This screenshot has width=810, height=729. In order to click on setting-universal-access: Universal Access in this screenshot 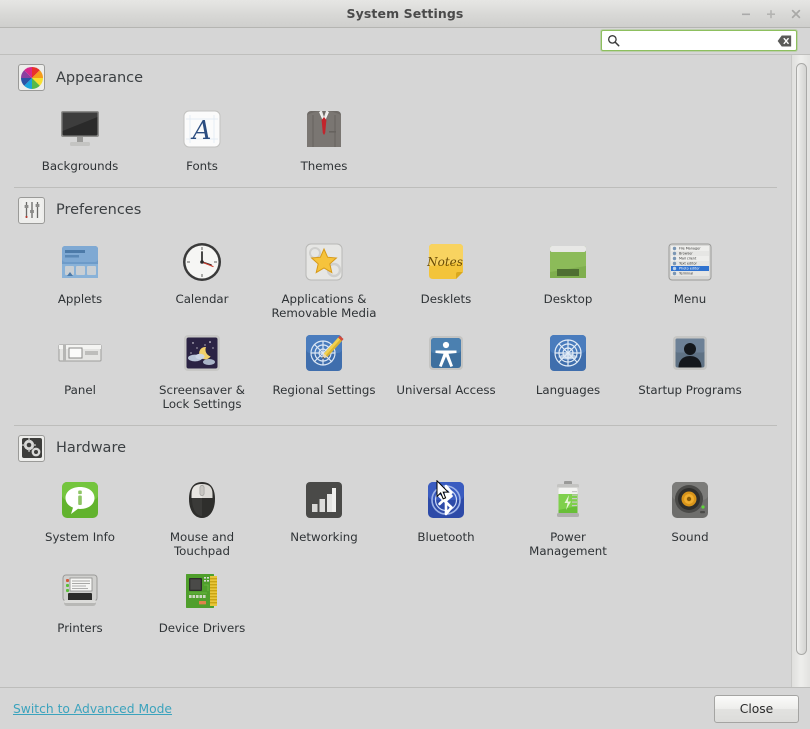, I will do `click(446, 370)`.